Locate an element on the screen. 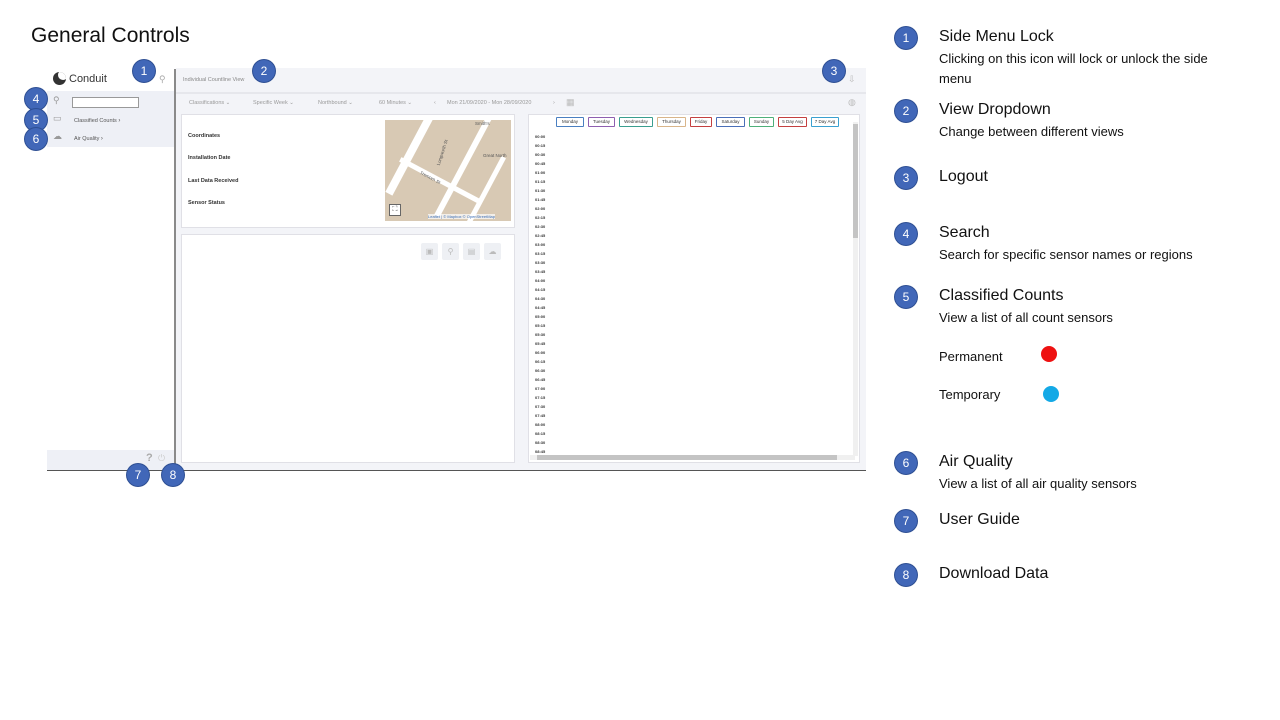 The image size is (1280, 720). time-label: 06:00 is located at coordinates (540, 352).